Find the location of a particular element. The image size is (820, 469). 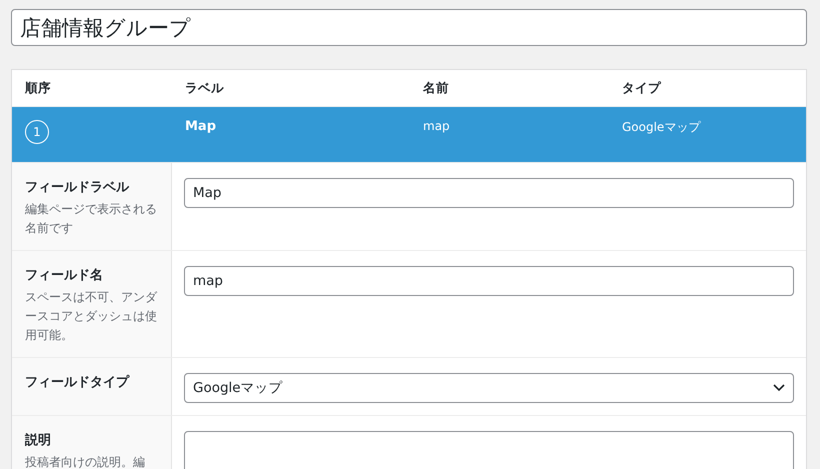

setting-help: 編集ページで表示される名前です is located at coordinates (91, 219).